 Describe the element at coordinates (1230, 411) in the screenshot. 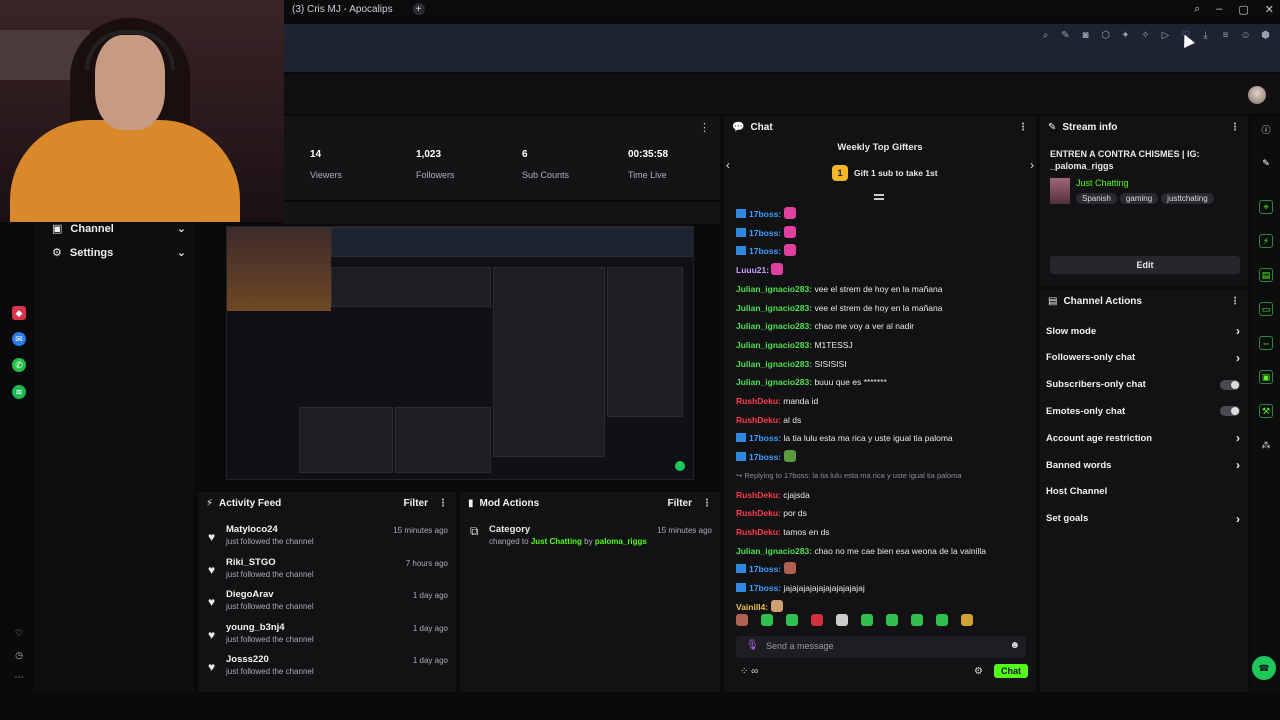

I see `toggle-switch` at that location.